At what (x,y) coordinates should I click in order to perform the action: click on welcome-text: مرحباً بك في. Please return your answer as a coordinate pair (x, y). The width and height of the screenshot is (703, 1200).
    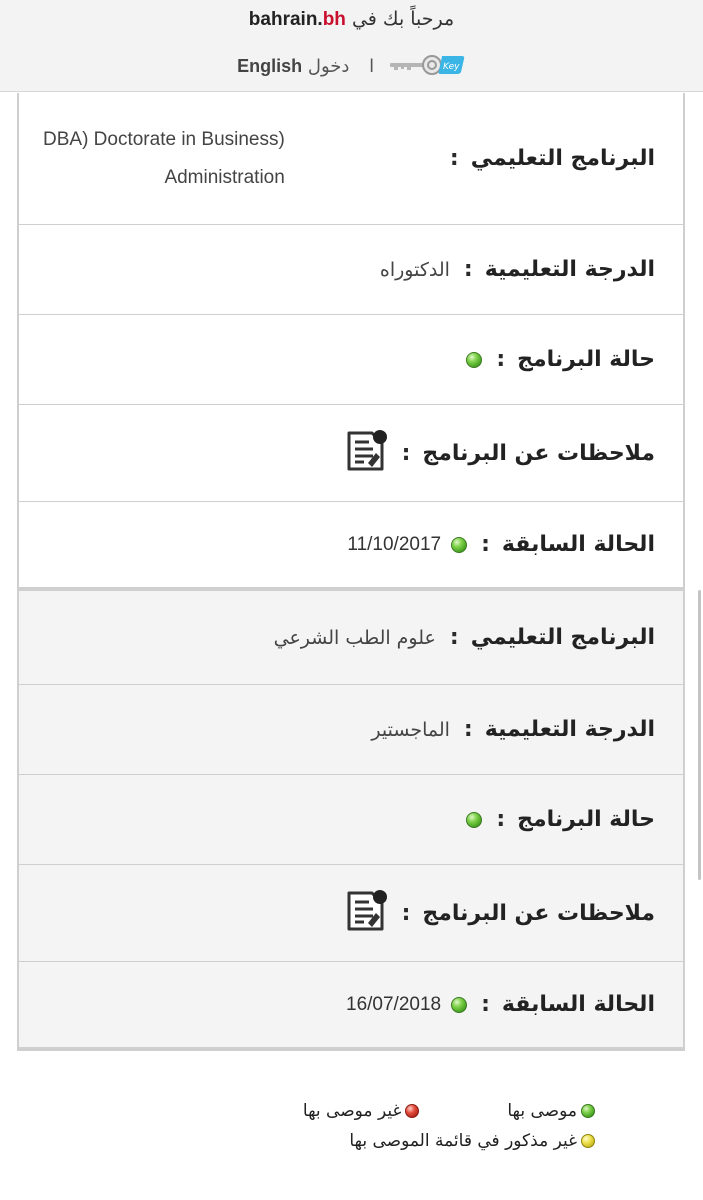
    Looking at the image, I should click on (403, 19).